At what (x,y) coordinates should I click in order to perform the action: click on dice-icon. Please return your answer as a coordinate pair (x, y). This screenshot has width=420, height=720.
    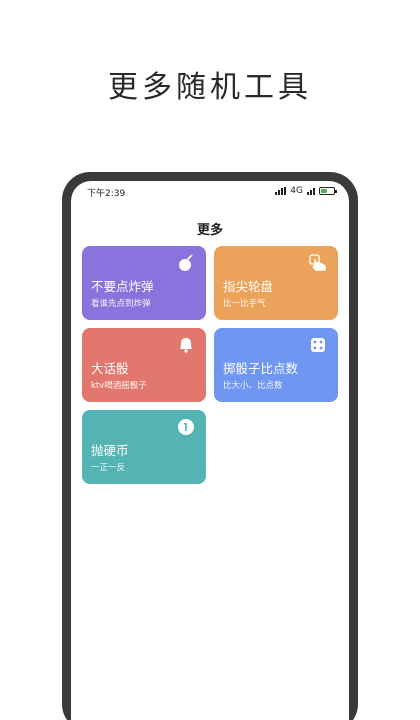
    Looking at the image, I should click on (318, 345).